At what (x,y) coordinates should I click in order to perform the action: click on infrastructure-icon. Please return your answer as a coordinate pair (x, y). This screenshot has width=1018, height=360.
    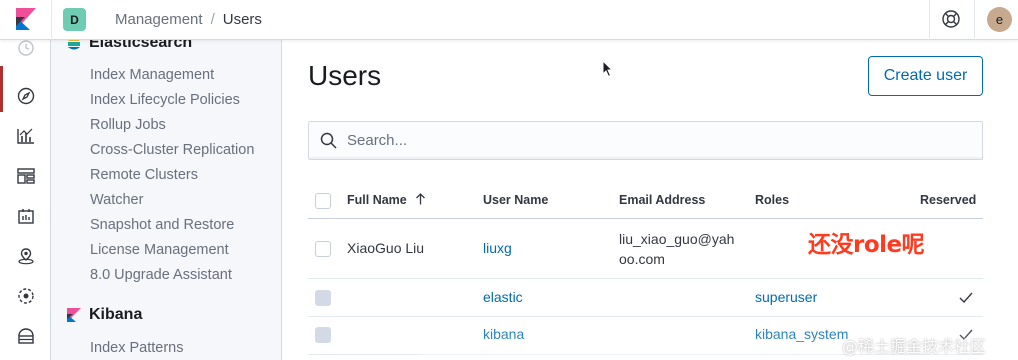
    Looking at the image, I should click on (26, 336).